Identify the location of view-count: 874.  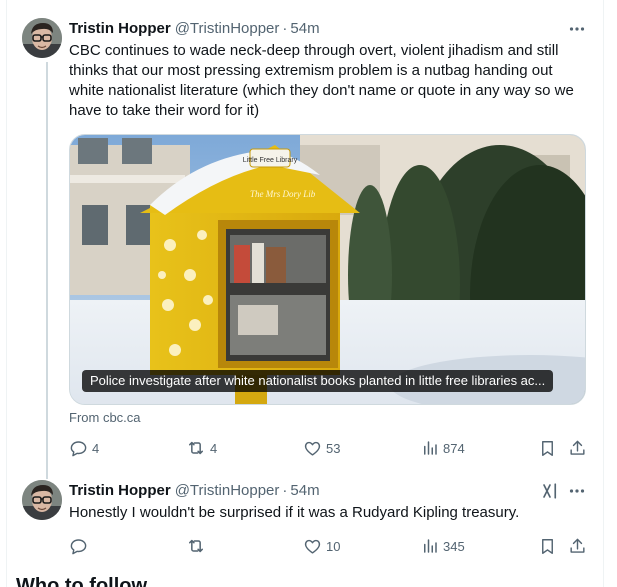
(454, 448).